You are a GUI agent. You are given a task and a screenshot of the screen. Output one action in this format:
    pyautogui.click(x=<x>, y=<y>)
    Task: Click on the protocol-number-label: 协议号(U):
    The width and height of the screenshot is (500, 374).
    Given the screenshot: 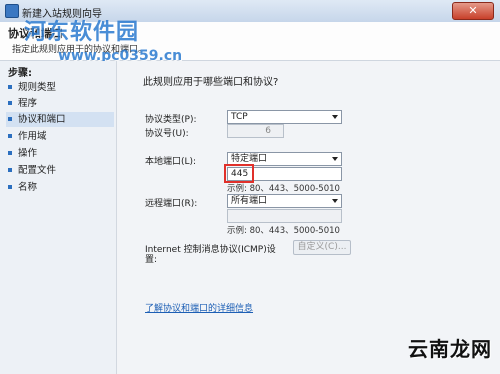 What is the action you would take?
    pyautogui.click(x=167, y=134)
    